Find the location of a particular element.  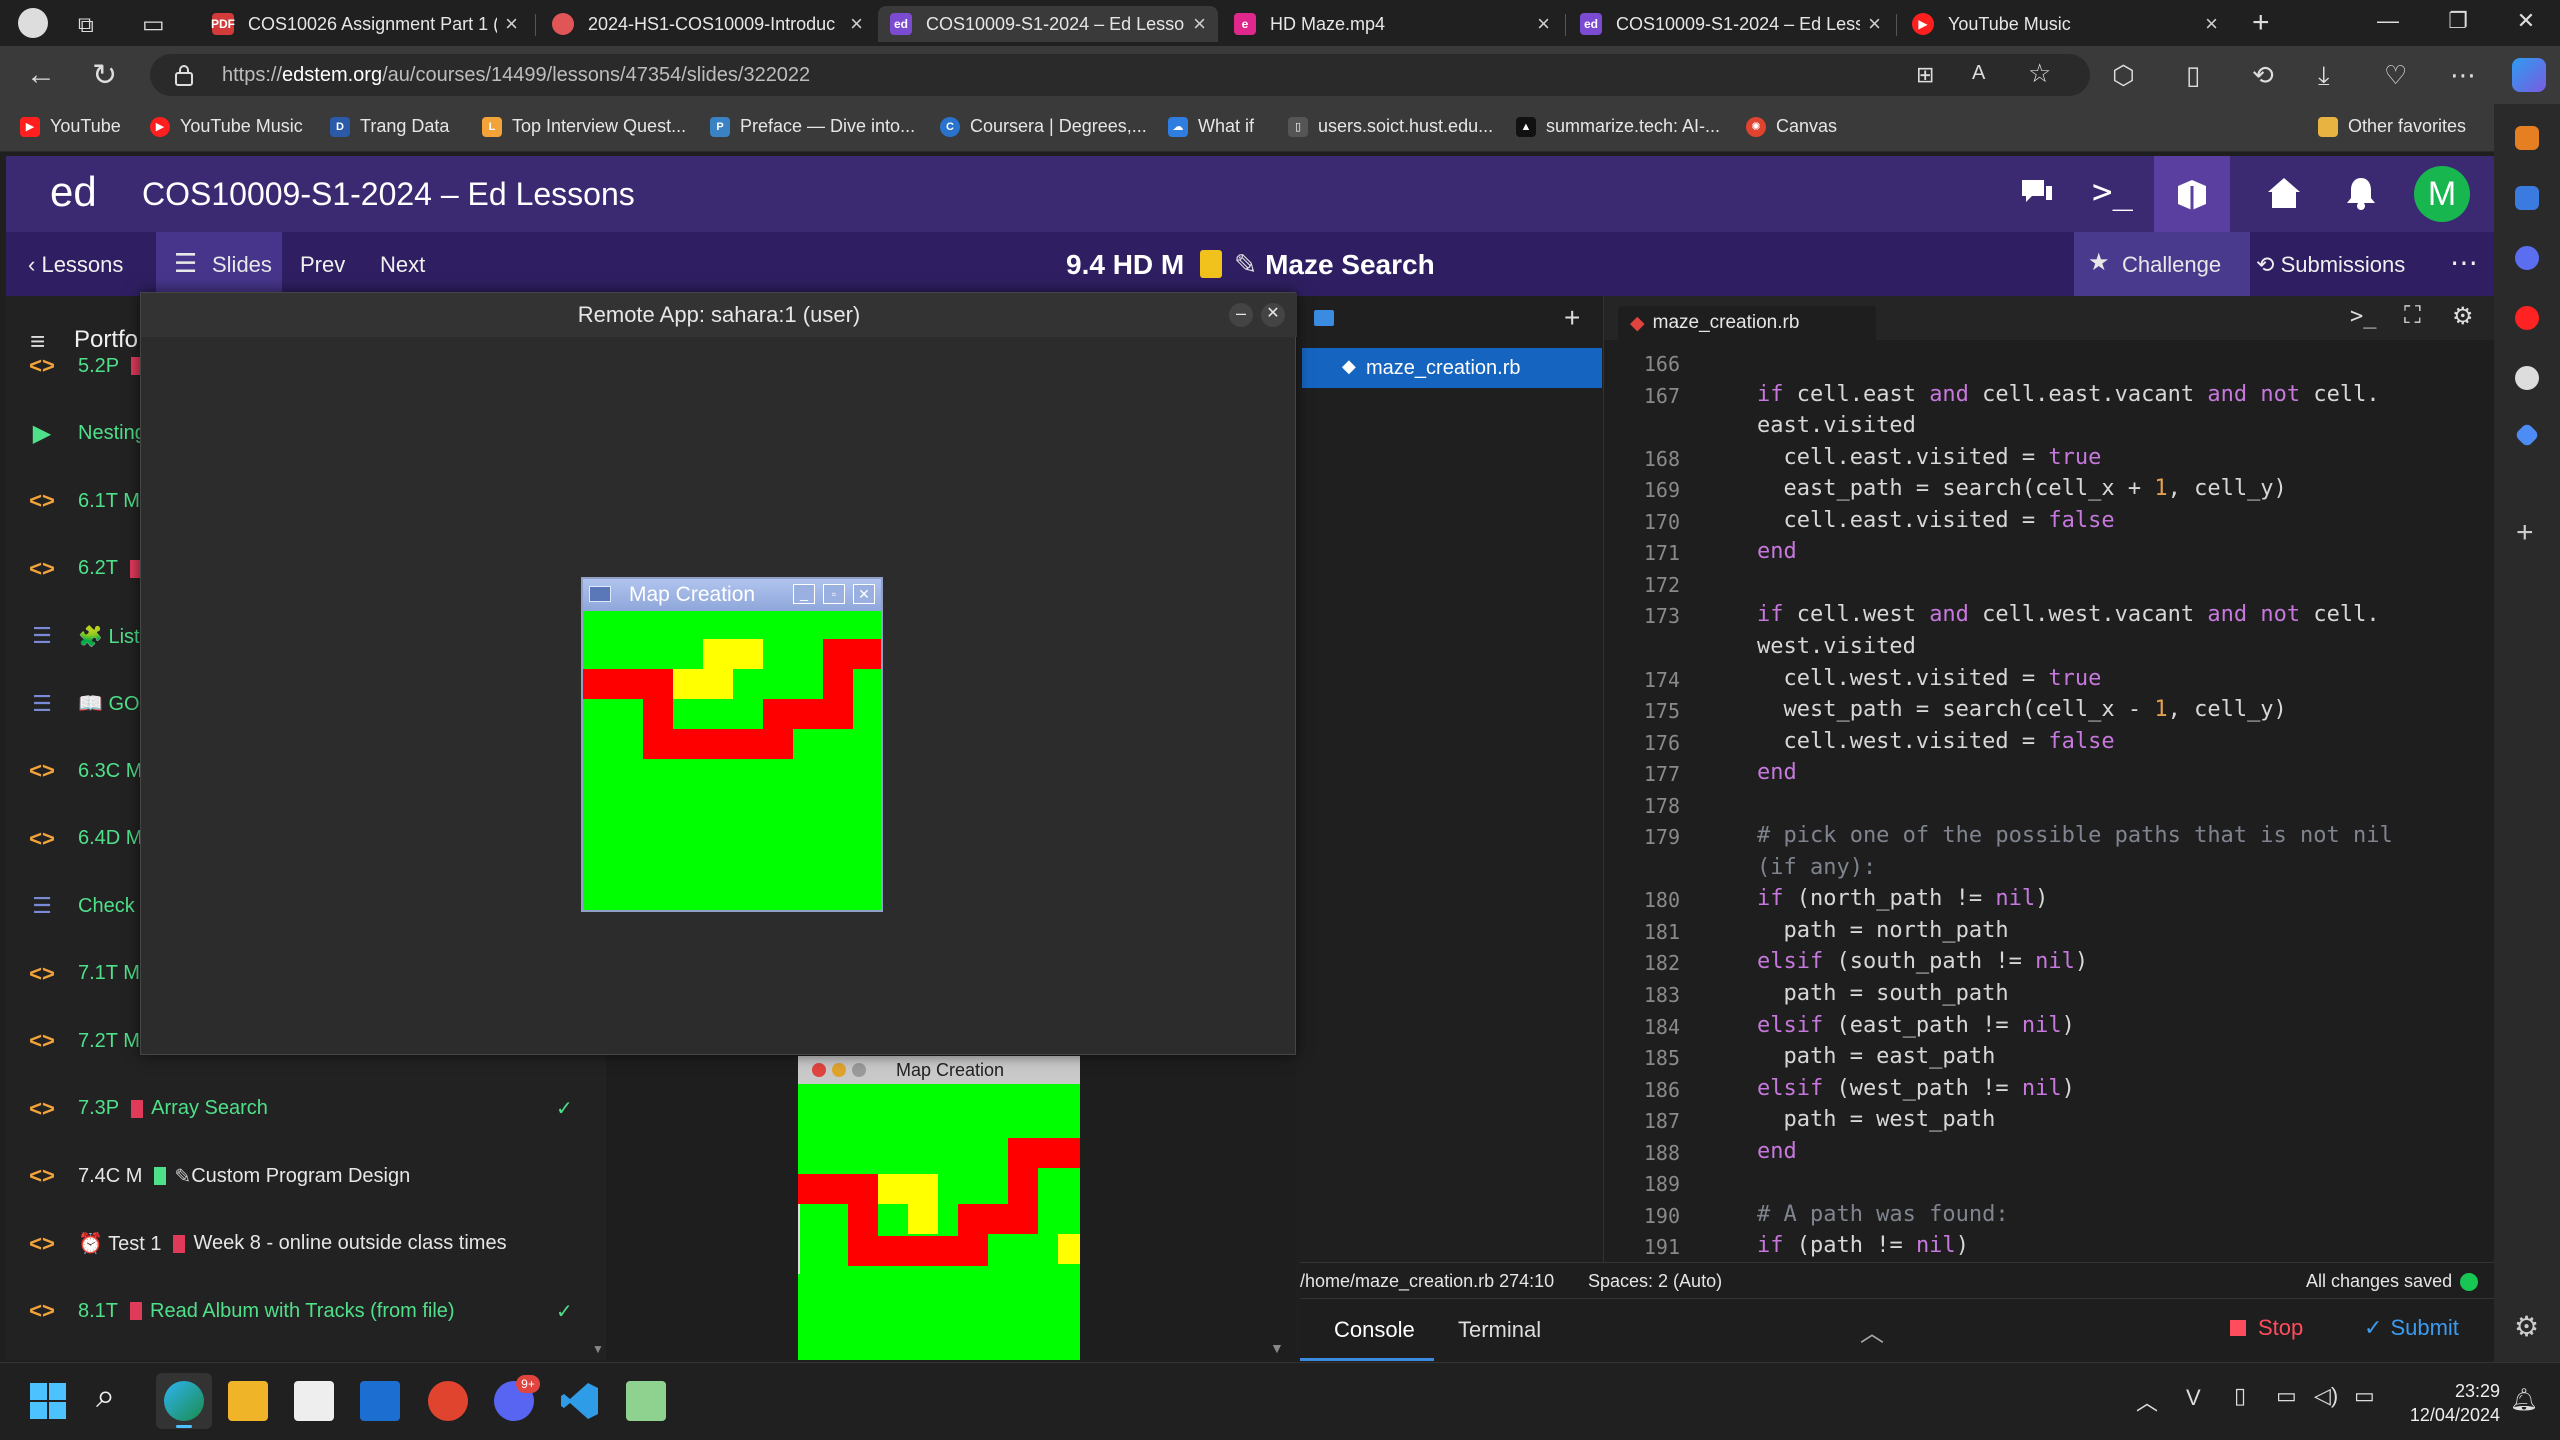

new-tab-button: + is located at coordinates (2261, 23).